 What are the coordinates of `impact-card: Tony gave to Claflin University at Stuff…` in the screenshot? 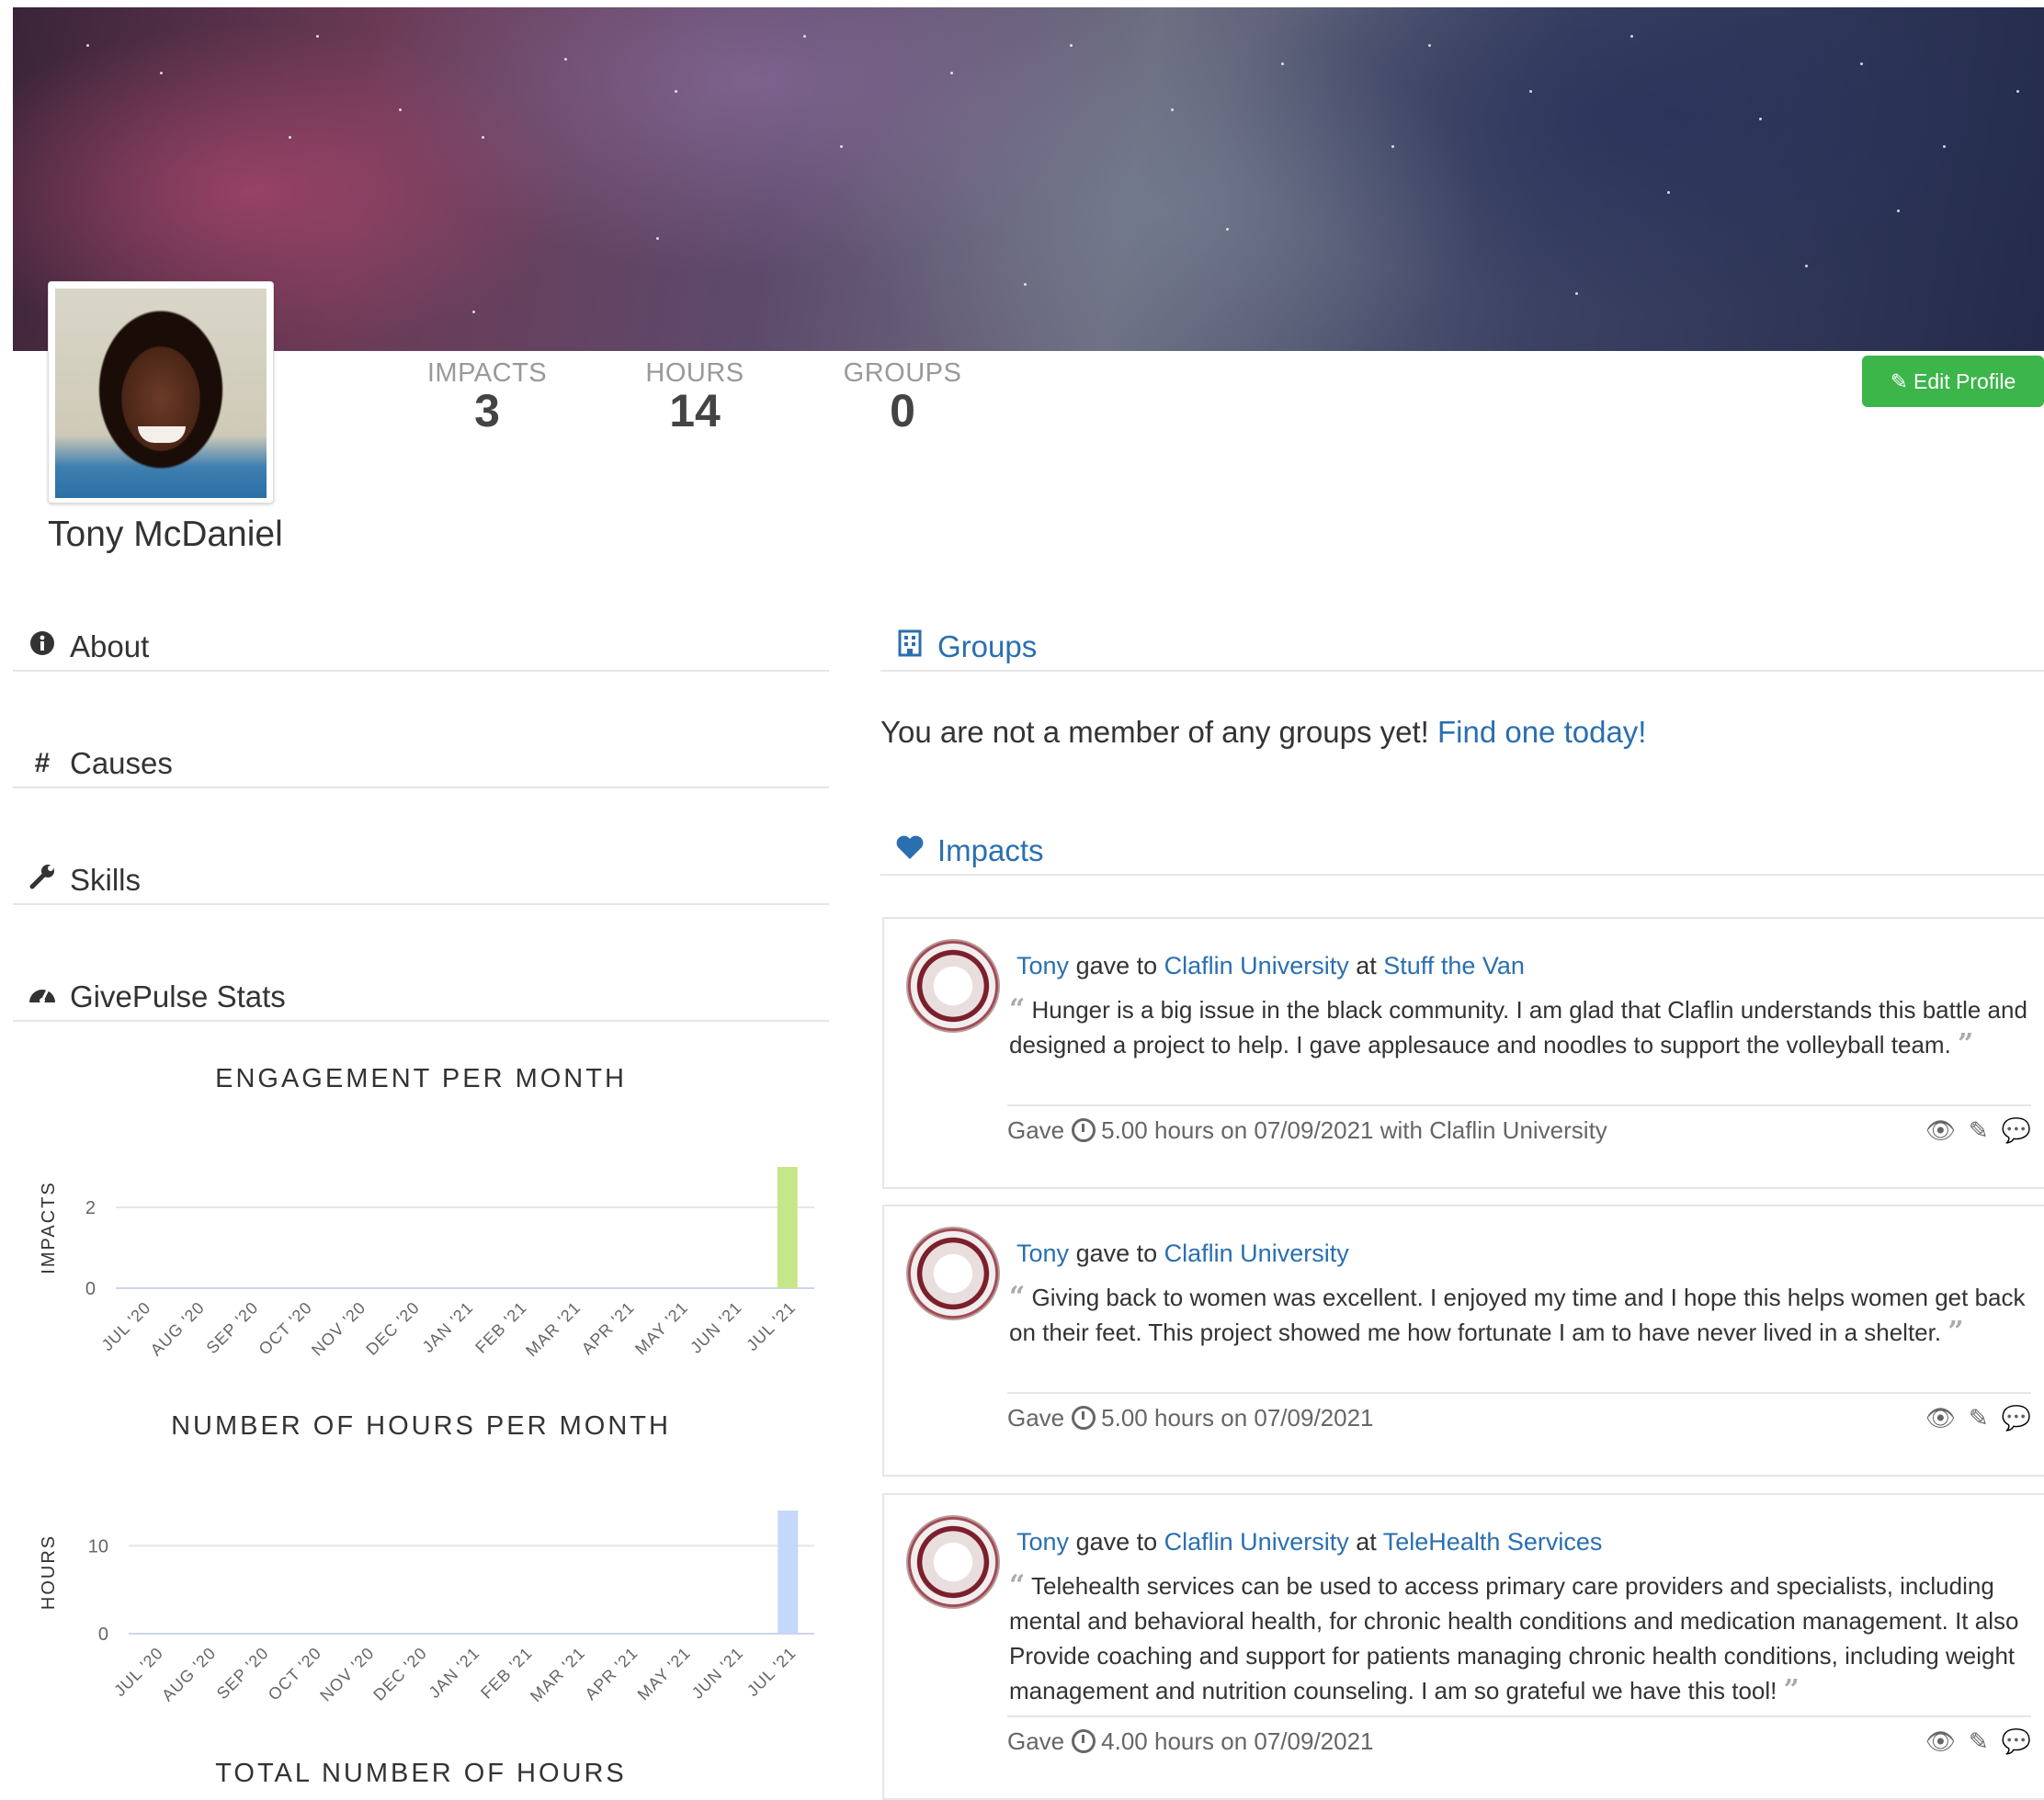 It's located at (1463, 1053).